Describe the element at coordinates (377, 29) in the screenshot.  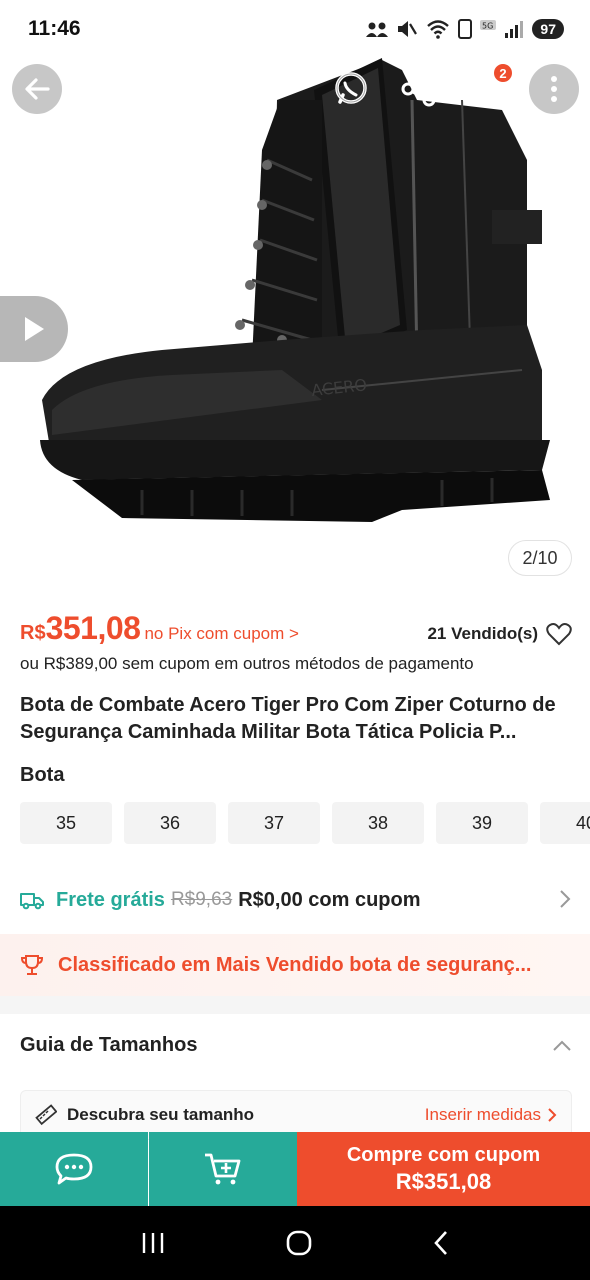
I see `people-icon` at that location.